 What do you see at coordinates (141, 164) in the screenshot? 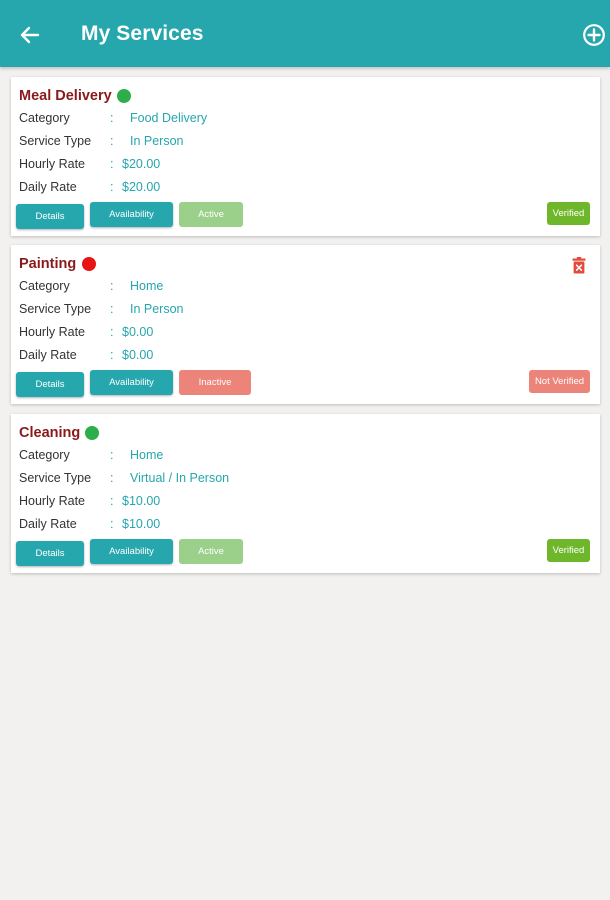
I see `hourly-rate-value: $20.00` at bounding box center [141, 164].